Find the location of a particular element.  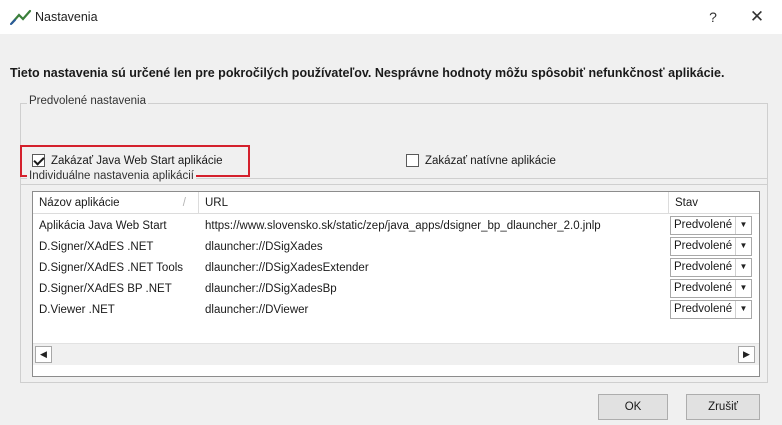

scroll-right-icon: ▶ is located at coordinates (746, 354).